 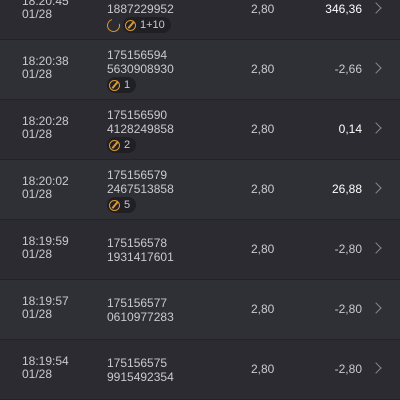 I want to click on bet-id-line2: 2467513858, so click(x=140, y=189).